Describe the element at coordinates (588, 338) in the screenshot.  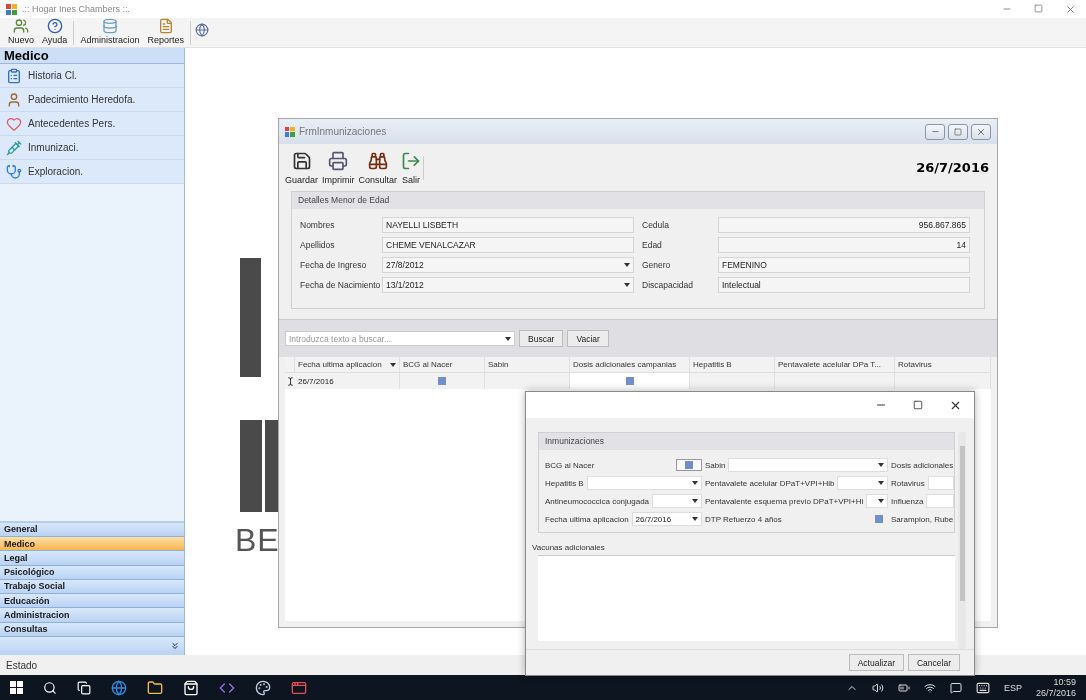
I see `action-button: Vaciar` at that location.